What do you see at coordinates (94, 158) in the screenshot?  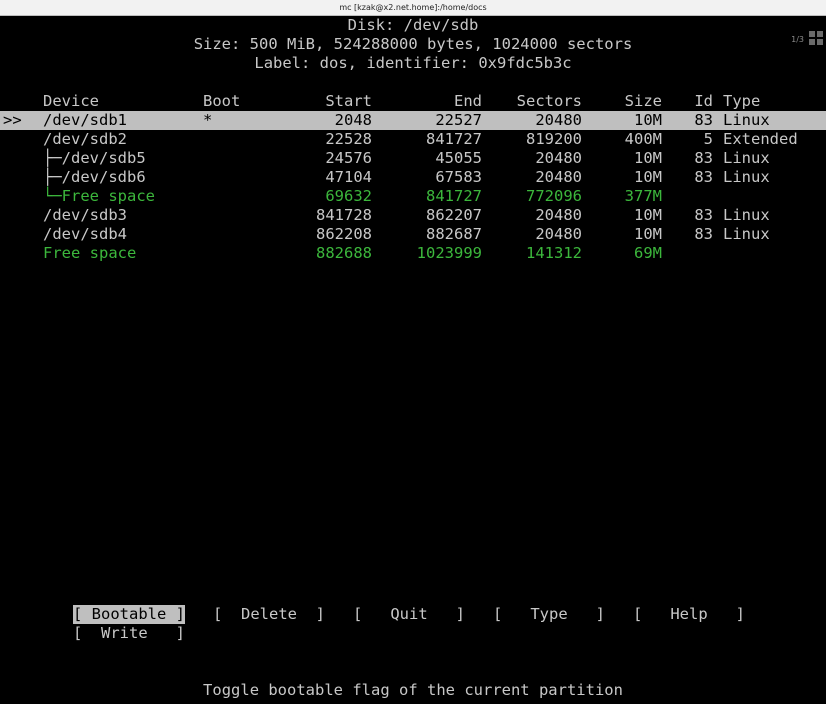 I see `cell-device: ├─/dev/sdb5` at bounding box center [94, 158].